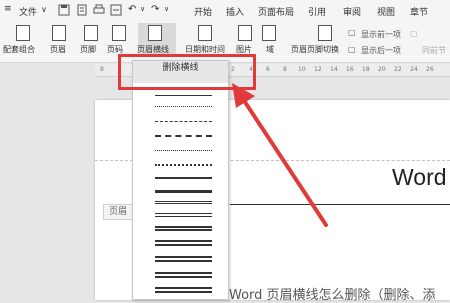  What do you see at coordinates (235, 11) in the screenshot?
I see `tab-insert: 插入` at bounding box center [235, 11].